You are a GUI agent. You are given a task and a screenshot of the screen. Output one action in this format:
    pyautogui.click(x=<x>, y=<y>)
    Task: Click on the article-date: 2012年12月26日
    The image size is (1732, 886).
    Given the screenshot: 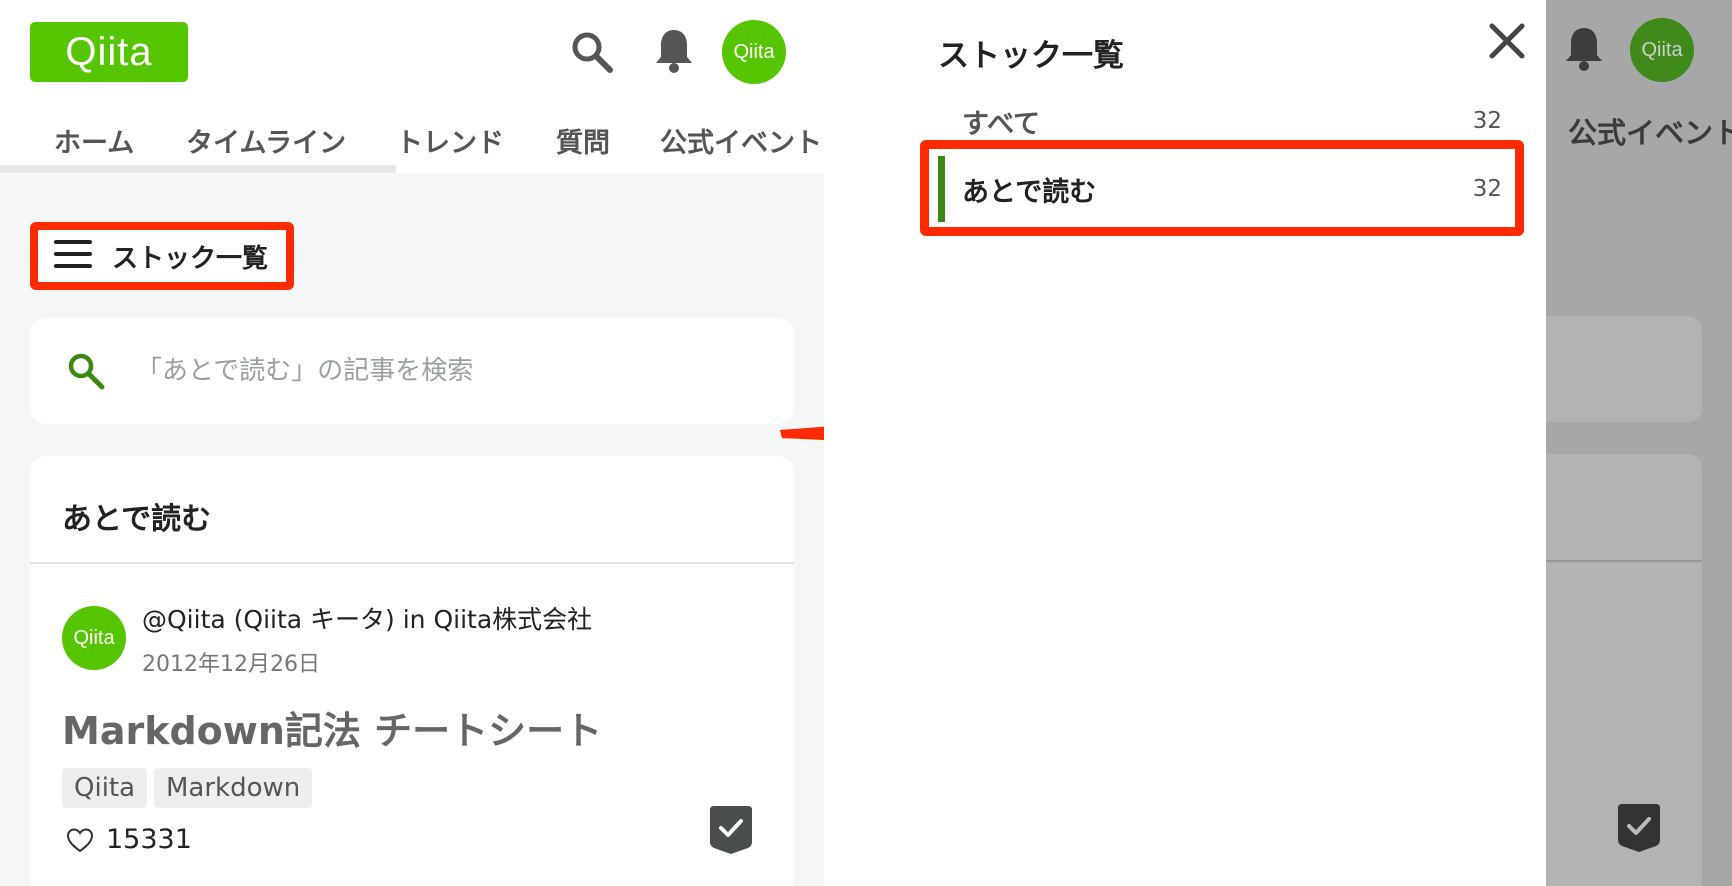 What is the action you would take?
    pyautogui.click(x=231, y=664)
    